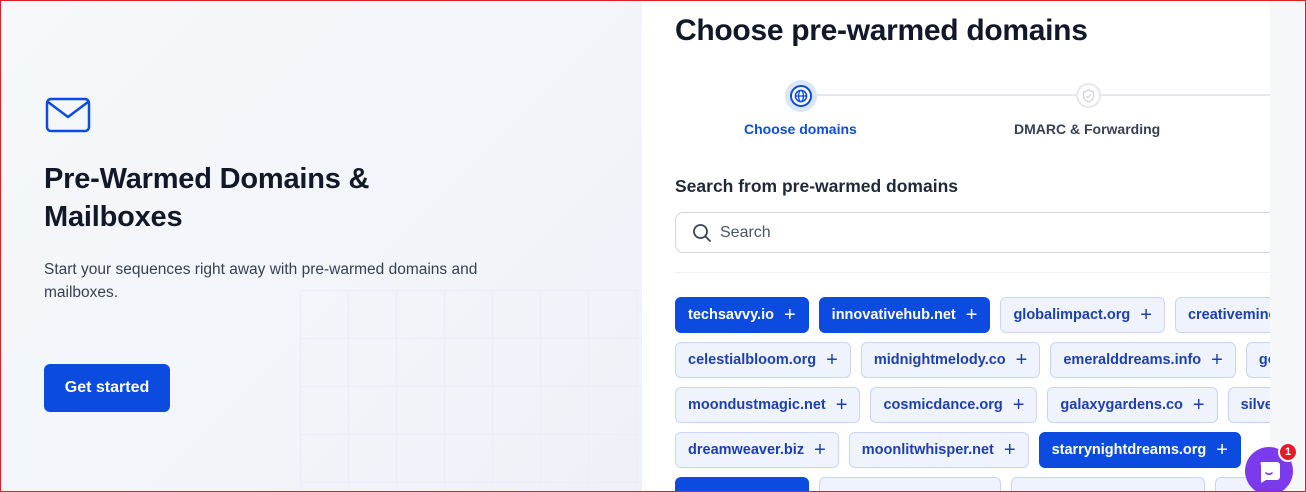  I want to click on step-dmarc-forwarding, so click(1088, 95).